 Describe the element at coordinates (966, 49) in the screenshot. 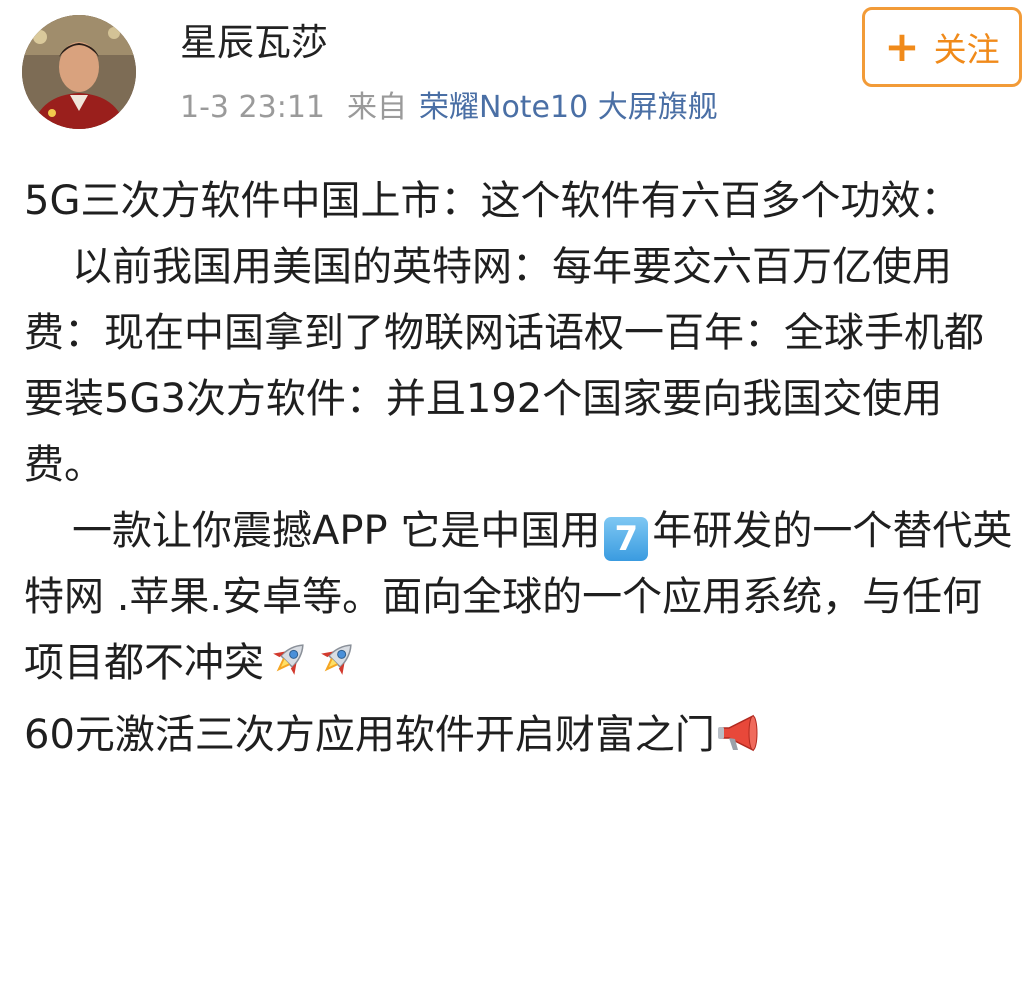

I see `follow-button-label: 关注` at that location.